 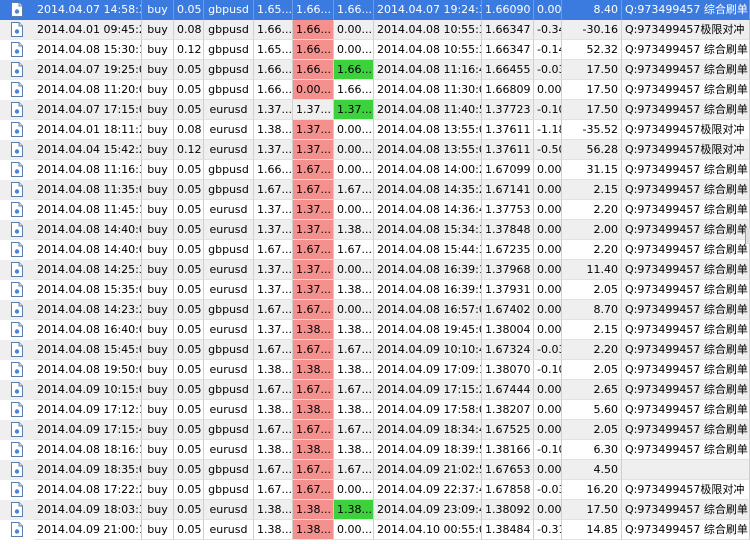 I want to click on open-time-cell: 2014.04.08 11:45:10, so click(x=88, y=210).